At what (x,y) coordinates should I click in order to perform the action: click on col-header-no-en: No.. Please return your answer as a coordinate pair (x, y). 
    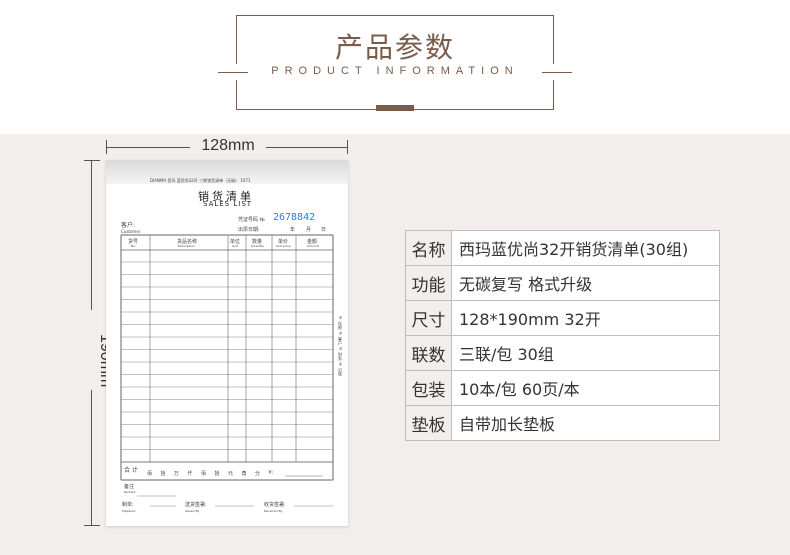
    Looking at the image, I should click on (133, 246).